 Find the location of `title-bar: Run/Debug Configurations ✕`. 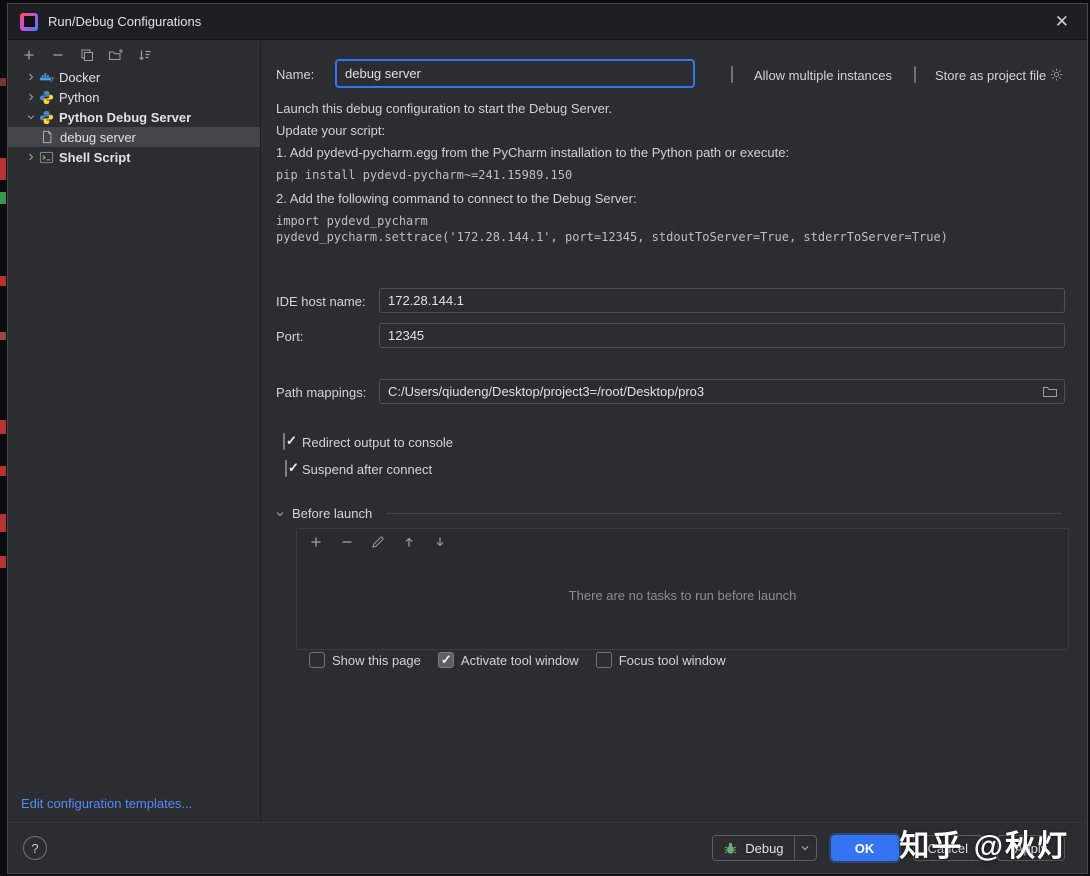

title-bar: Run/Debug Configurations ✕ is located at coordinates (547, 22).